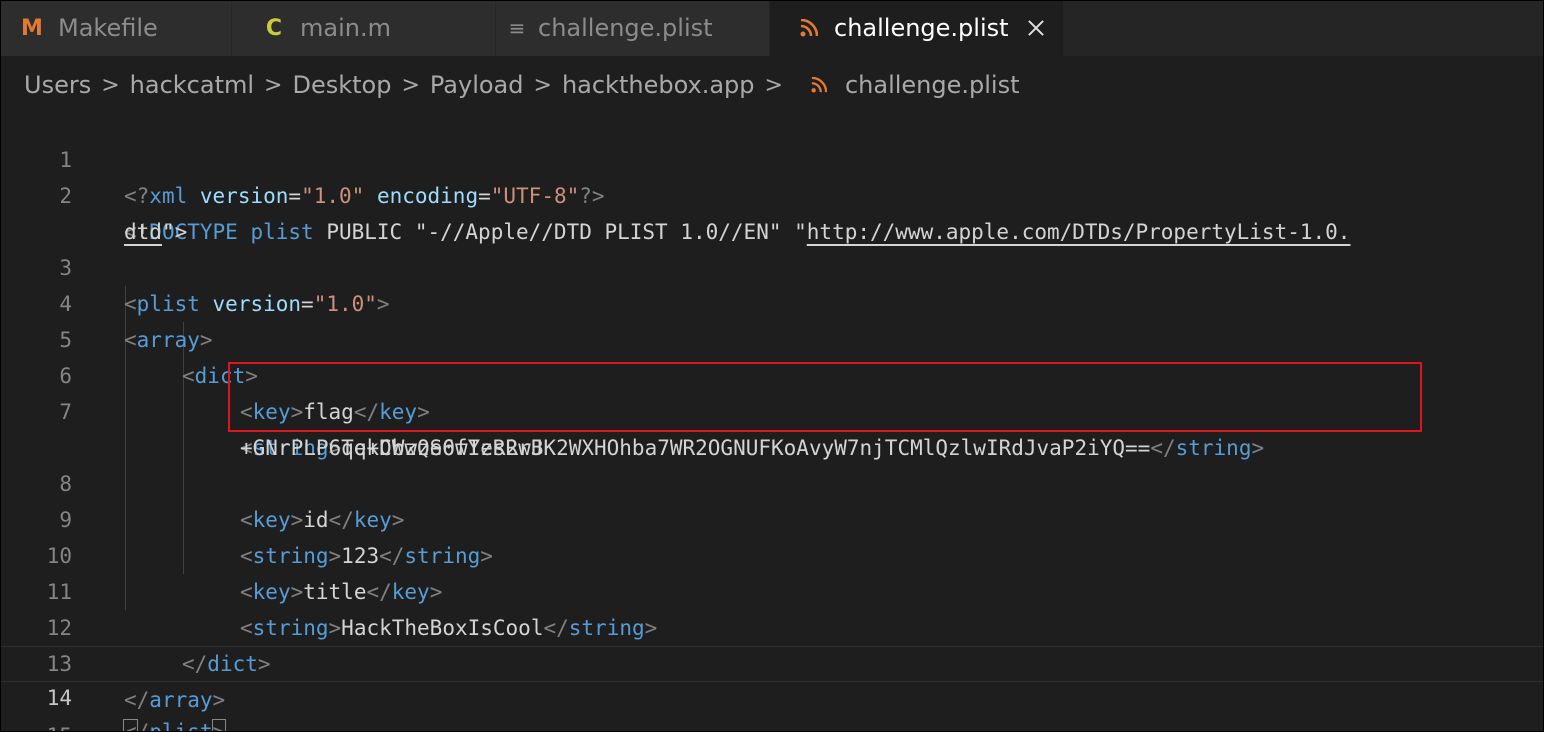 This screenshot has width=1544, height=732. Describe the element at coordinates (32, 28) in the screenshot. I see `makefile-icon: M` at that location.